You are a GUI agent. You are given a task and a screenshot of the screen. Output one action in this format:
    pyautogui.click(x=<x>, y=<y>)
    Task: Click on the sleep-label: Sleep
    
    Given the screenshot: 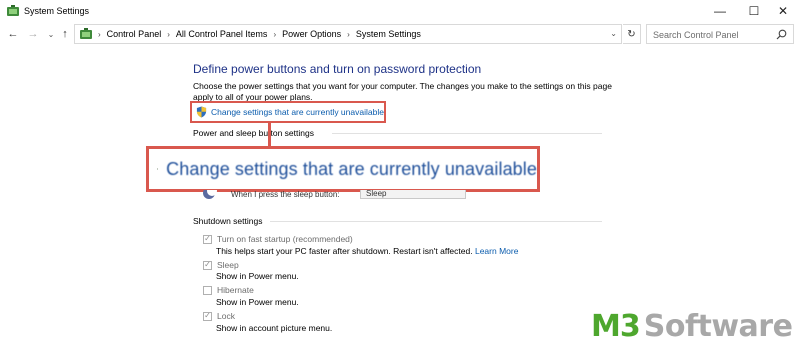 What is the action you would take?
    pyautogui.click(x=228, y=265)
    